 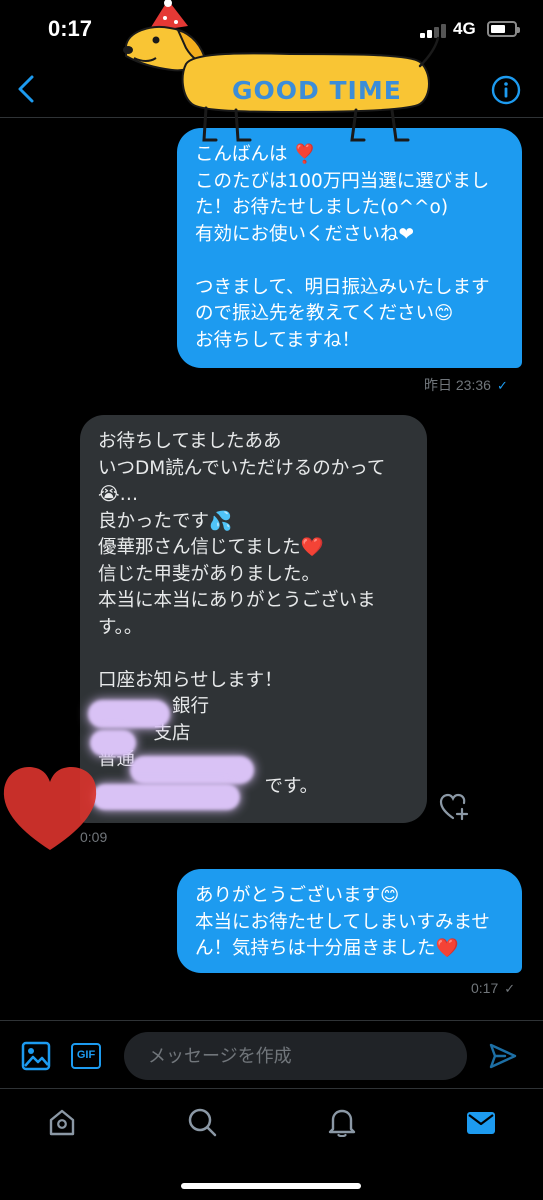 What do you see at coordinates (281, 71) in the screenshot?
I see `dog-party-sticker: GOOD TIME` at bounding box center [281, 71].